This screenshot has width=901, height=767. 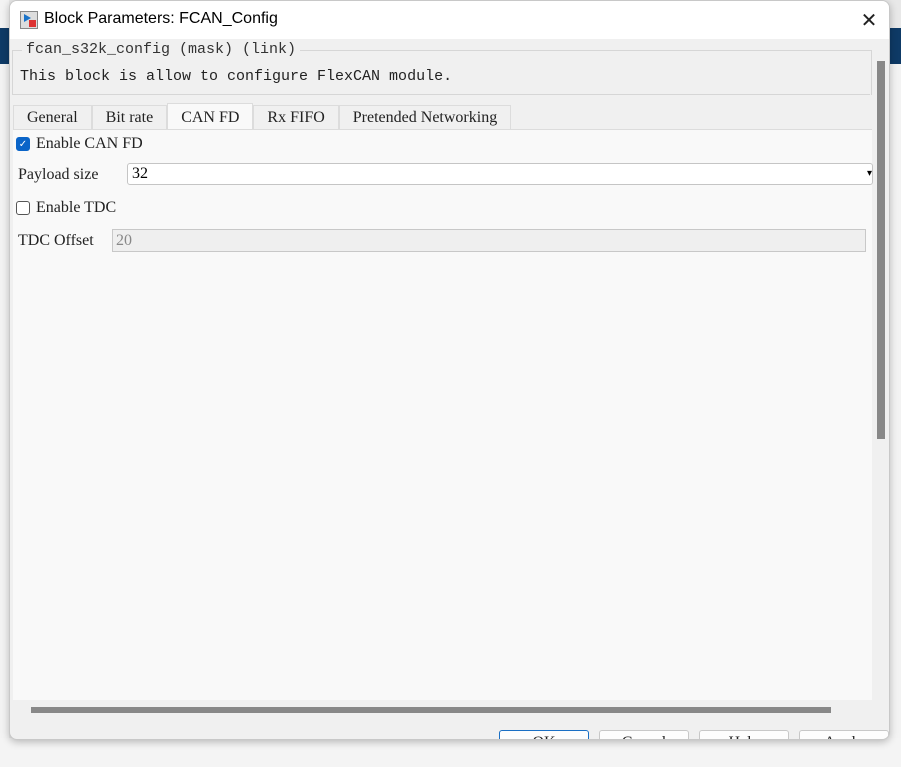 What do you see at coordinates (29, 20) in the screenshot?
I see `simulink-block-icon` at bounding box center [29, 20].